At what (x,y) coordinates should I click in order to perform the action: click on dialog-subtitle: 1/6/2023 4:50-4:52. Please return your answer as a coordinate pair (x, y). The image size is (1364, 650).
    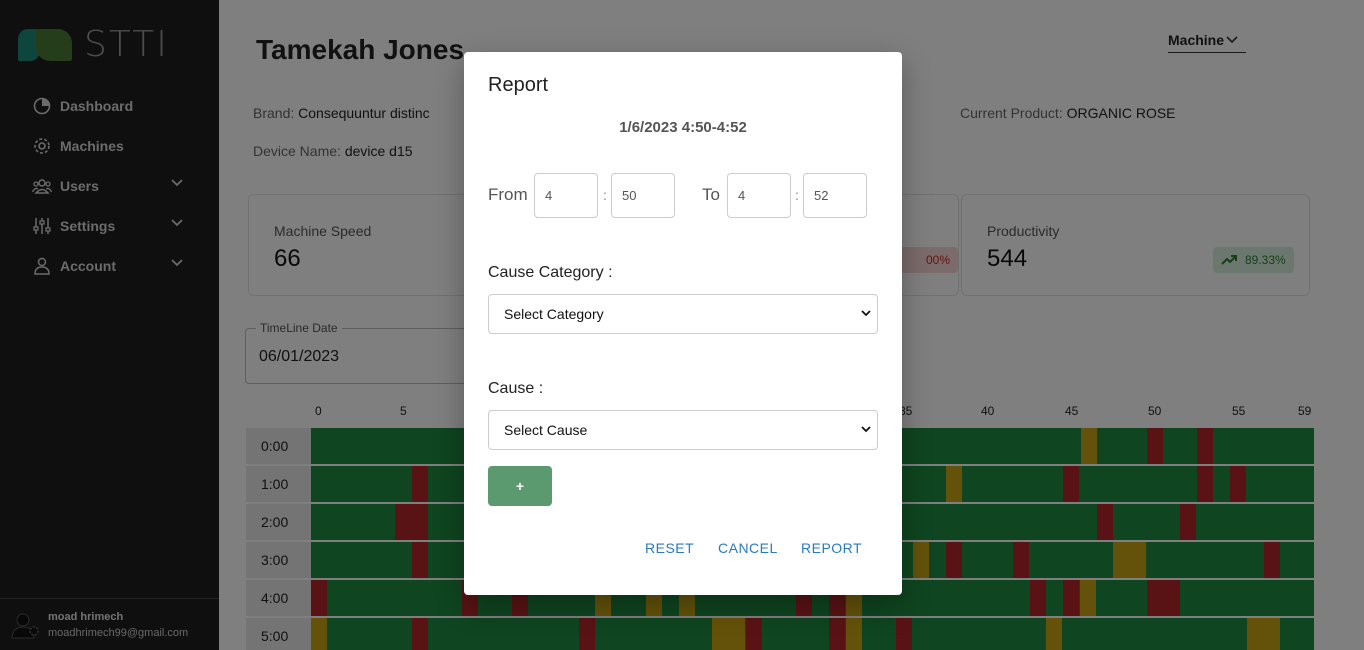
    Looking at the image, I should click on (683, 127).